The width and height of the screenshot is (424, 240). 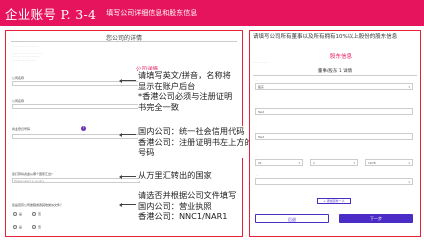 What do you see at coordinates (83, 128) in the screenshot?
I see `help-icon: ?` at bounding box center [83, 128].